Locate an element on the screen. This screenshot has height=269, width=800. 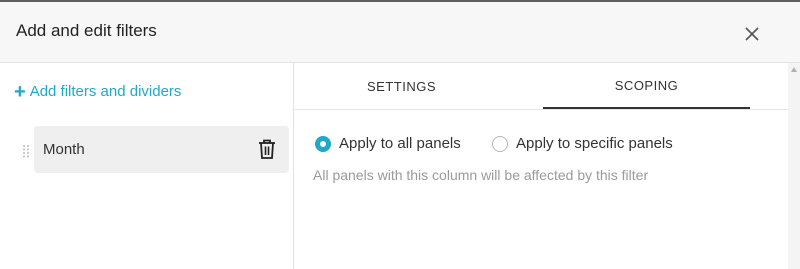
radio-apply-specific-label: Apply to specific panels is located at coordinates (594, 143).